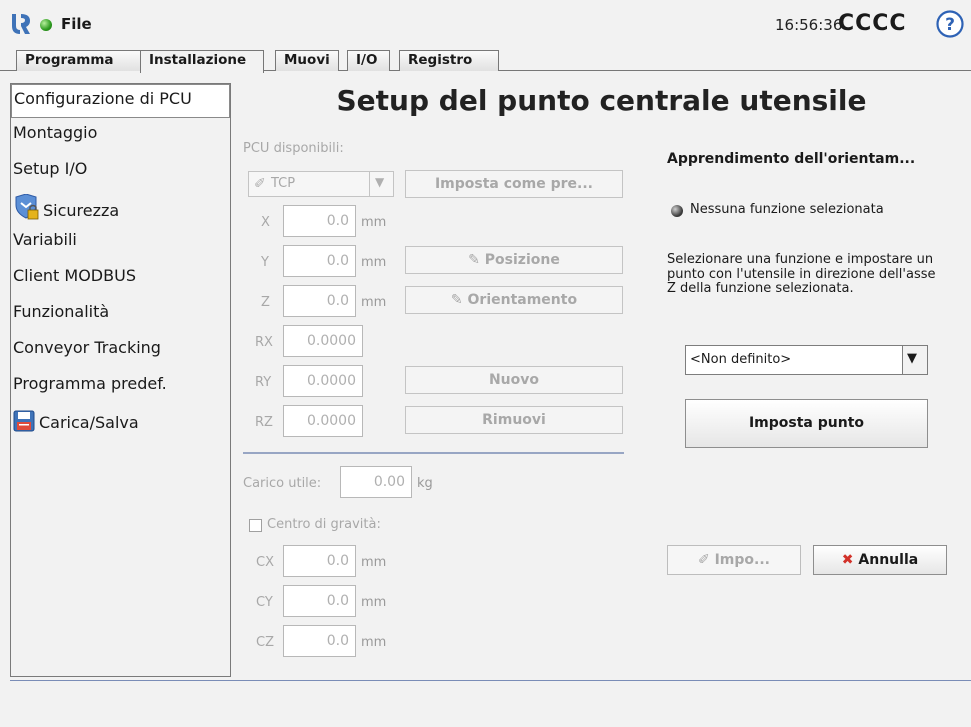 The height and width of the screenshot is (727, 971). Describe the element at coordinates (321, 184) in the screenshot. I see `tcp-select: ✐ TCP ▼` at that location.